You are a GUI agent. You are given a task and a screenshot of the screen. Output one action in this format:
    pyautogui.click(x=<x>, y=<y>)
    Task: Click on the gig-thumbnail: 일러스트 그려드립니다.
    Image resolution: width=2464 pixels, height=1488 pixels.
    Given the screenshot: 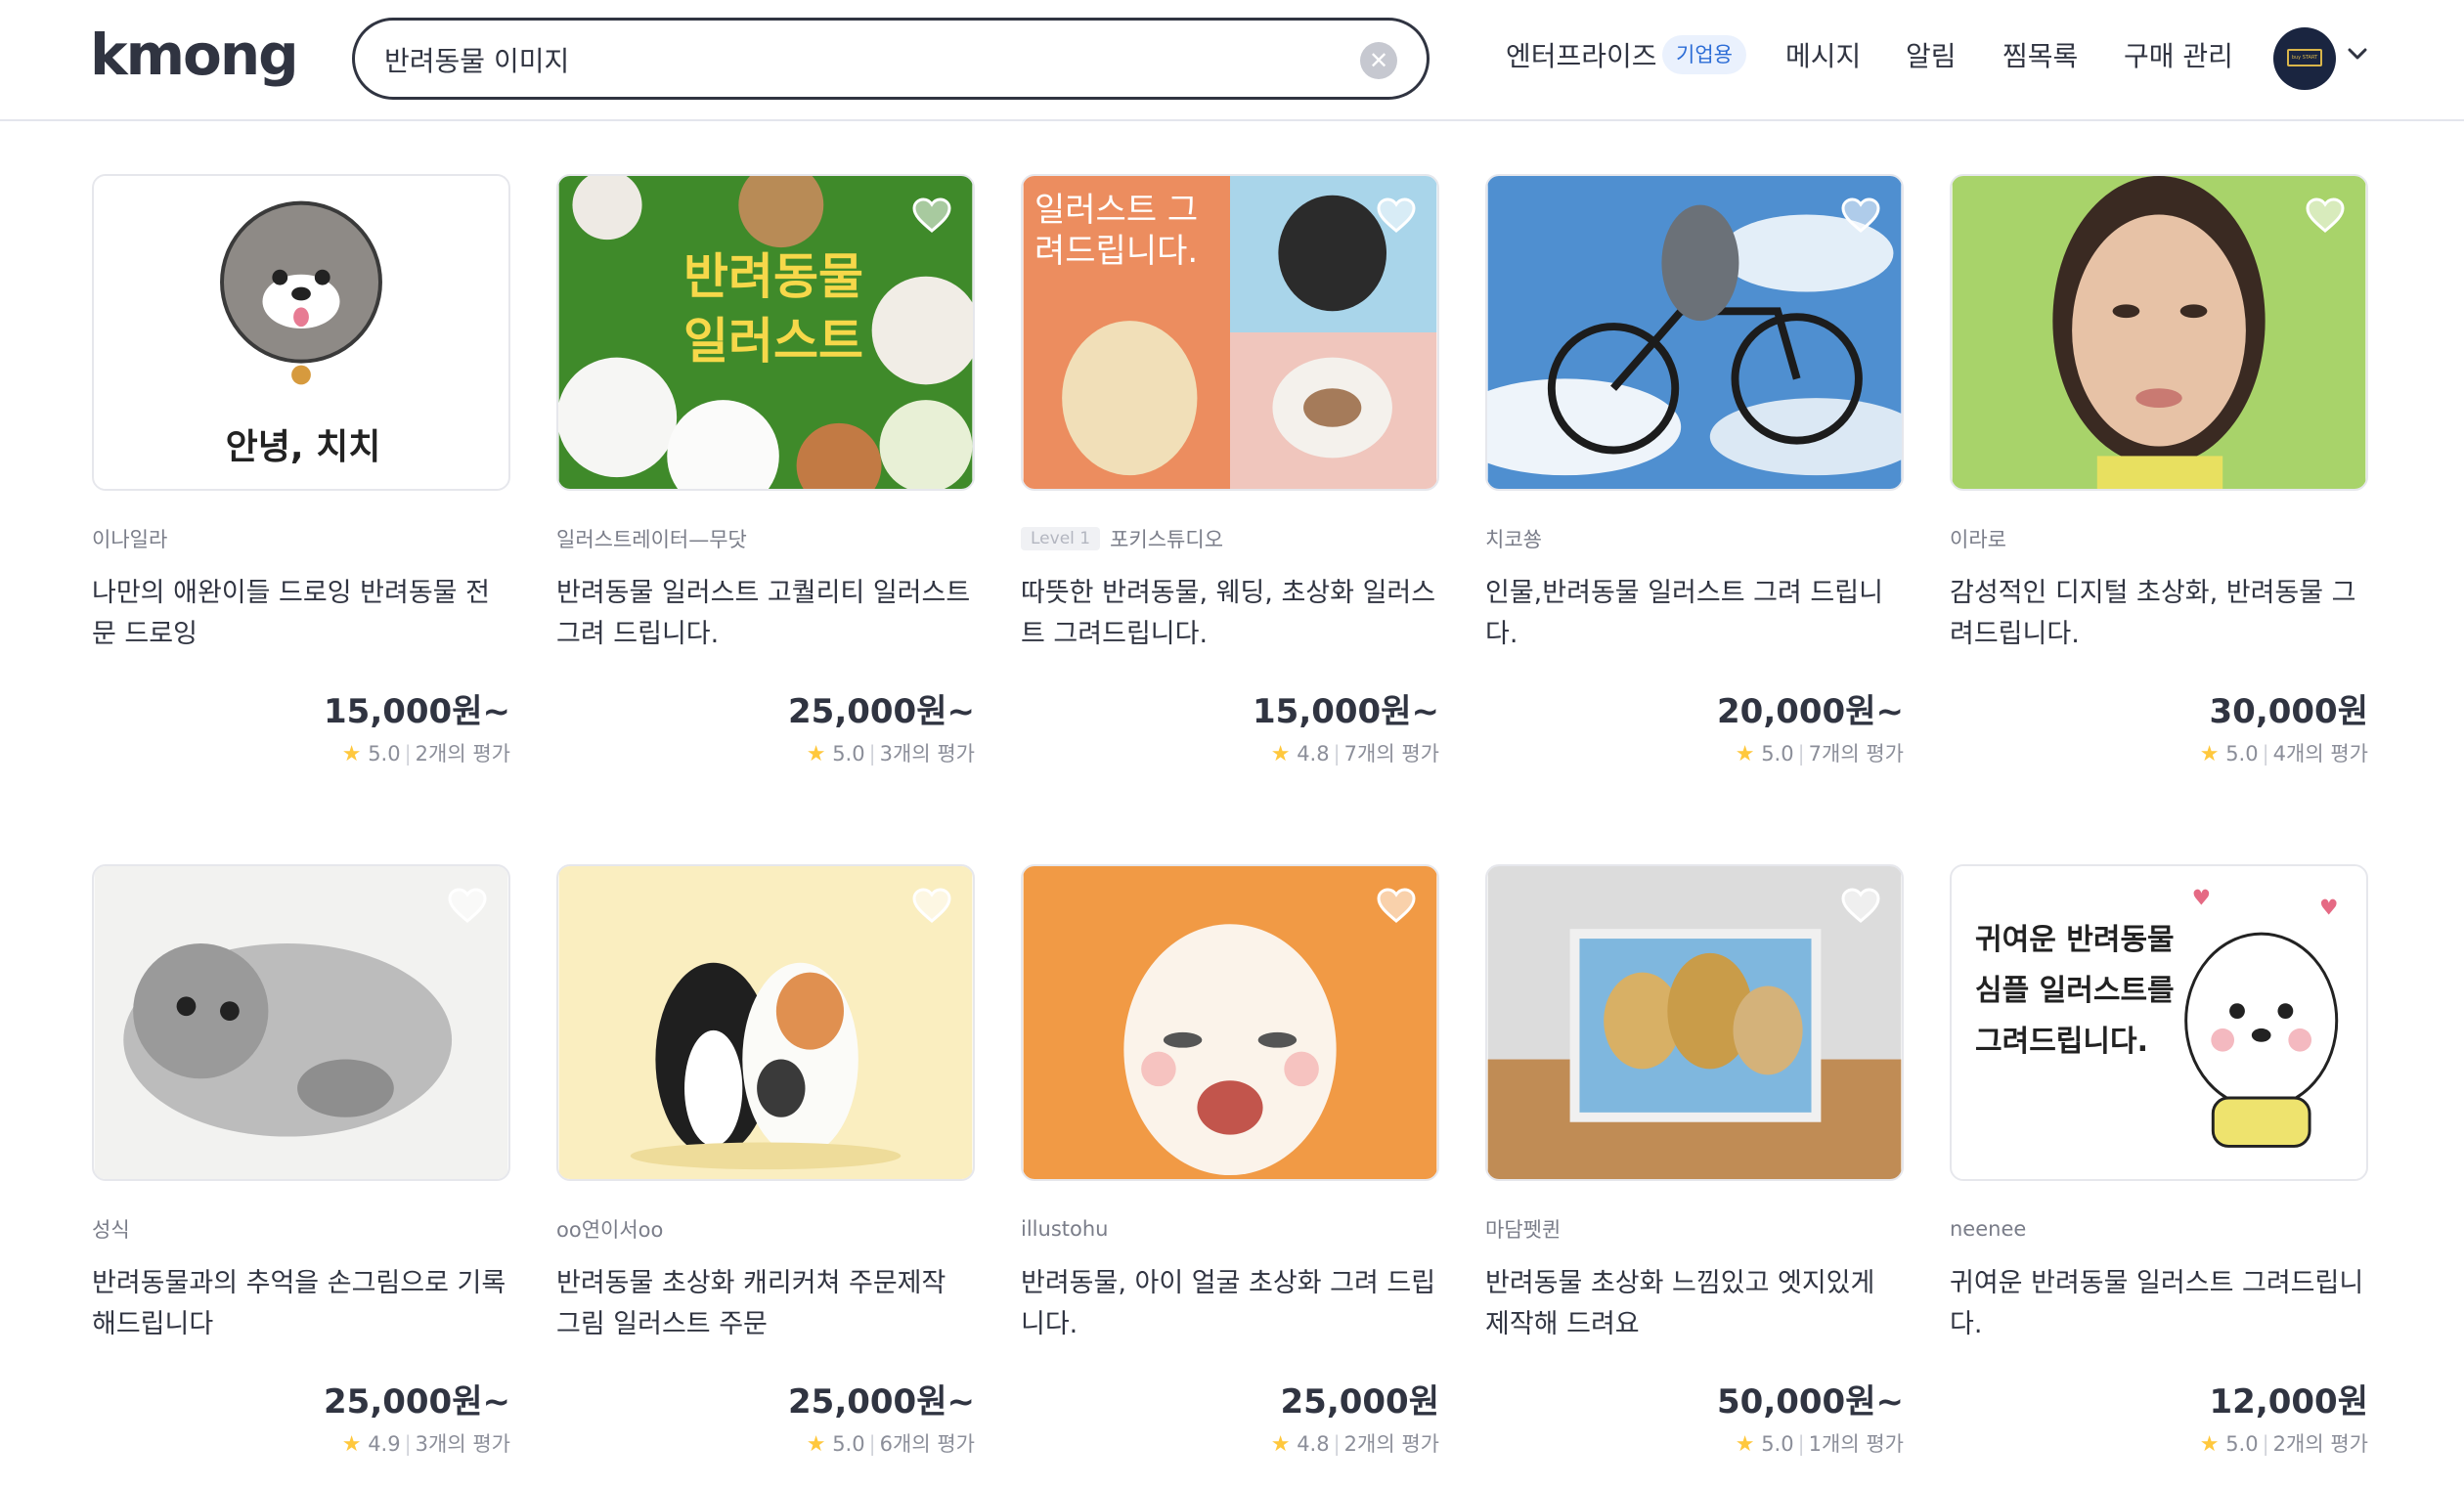 What is the action you would take?
    pyautogui.click(x=1230, y=332)
    